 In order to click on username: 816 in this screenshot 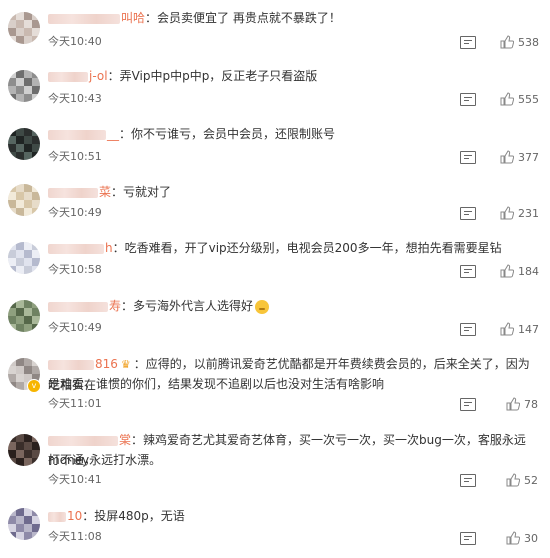, I will do `click(106, 364)`.